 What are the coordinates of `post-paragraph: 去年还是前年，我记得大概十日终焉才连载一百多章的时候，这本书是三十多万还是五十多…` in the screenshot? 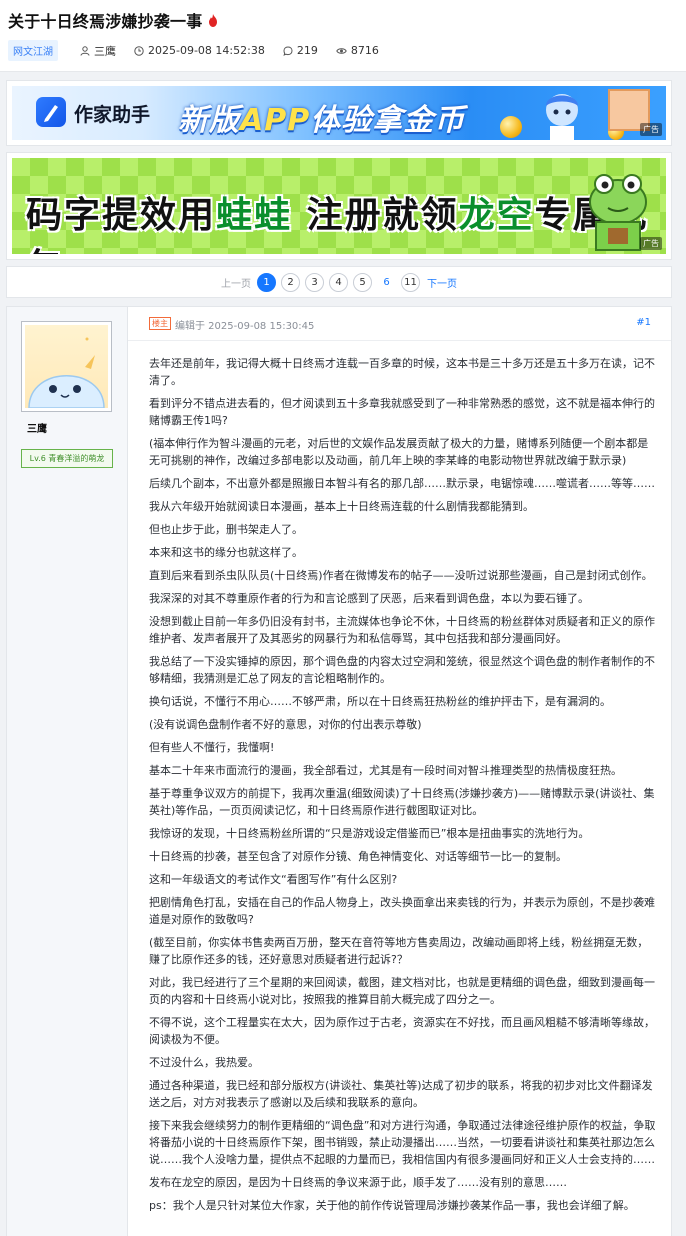 It's located at (402, 372).